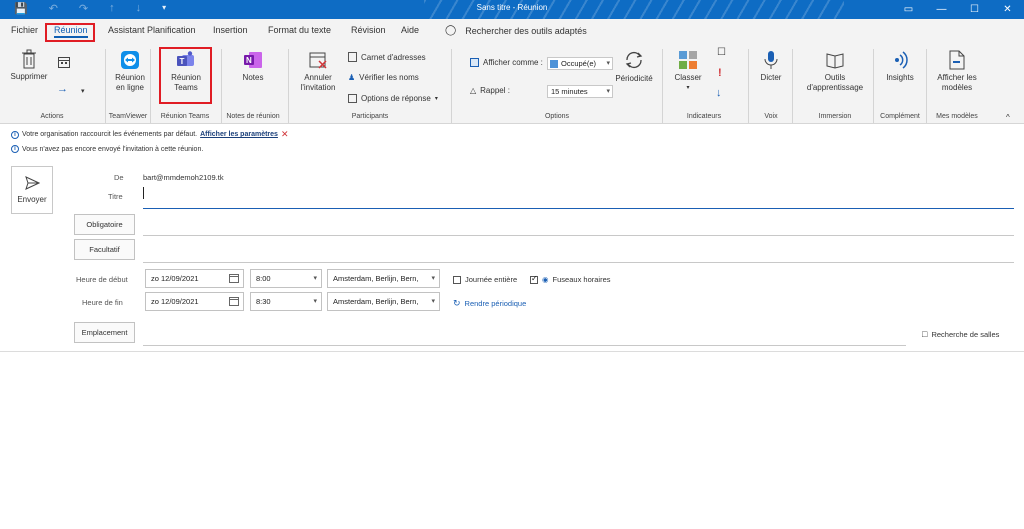  Describe the element at coordinates (164, 9) in the screenshot. I see `customize-icon: ▾` at that location.